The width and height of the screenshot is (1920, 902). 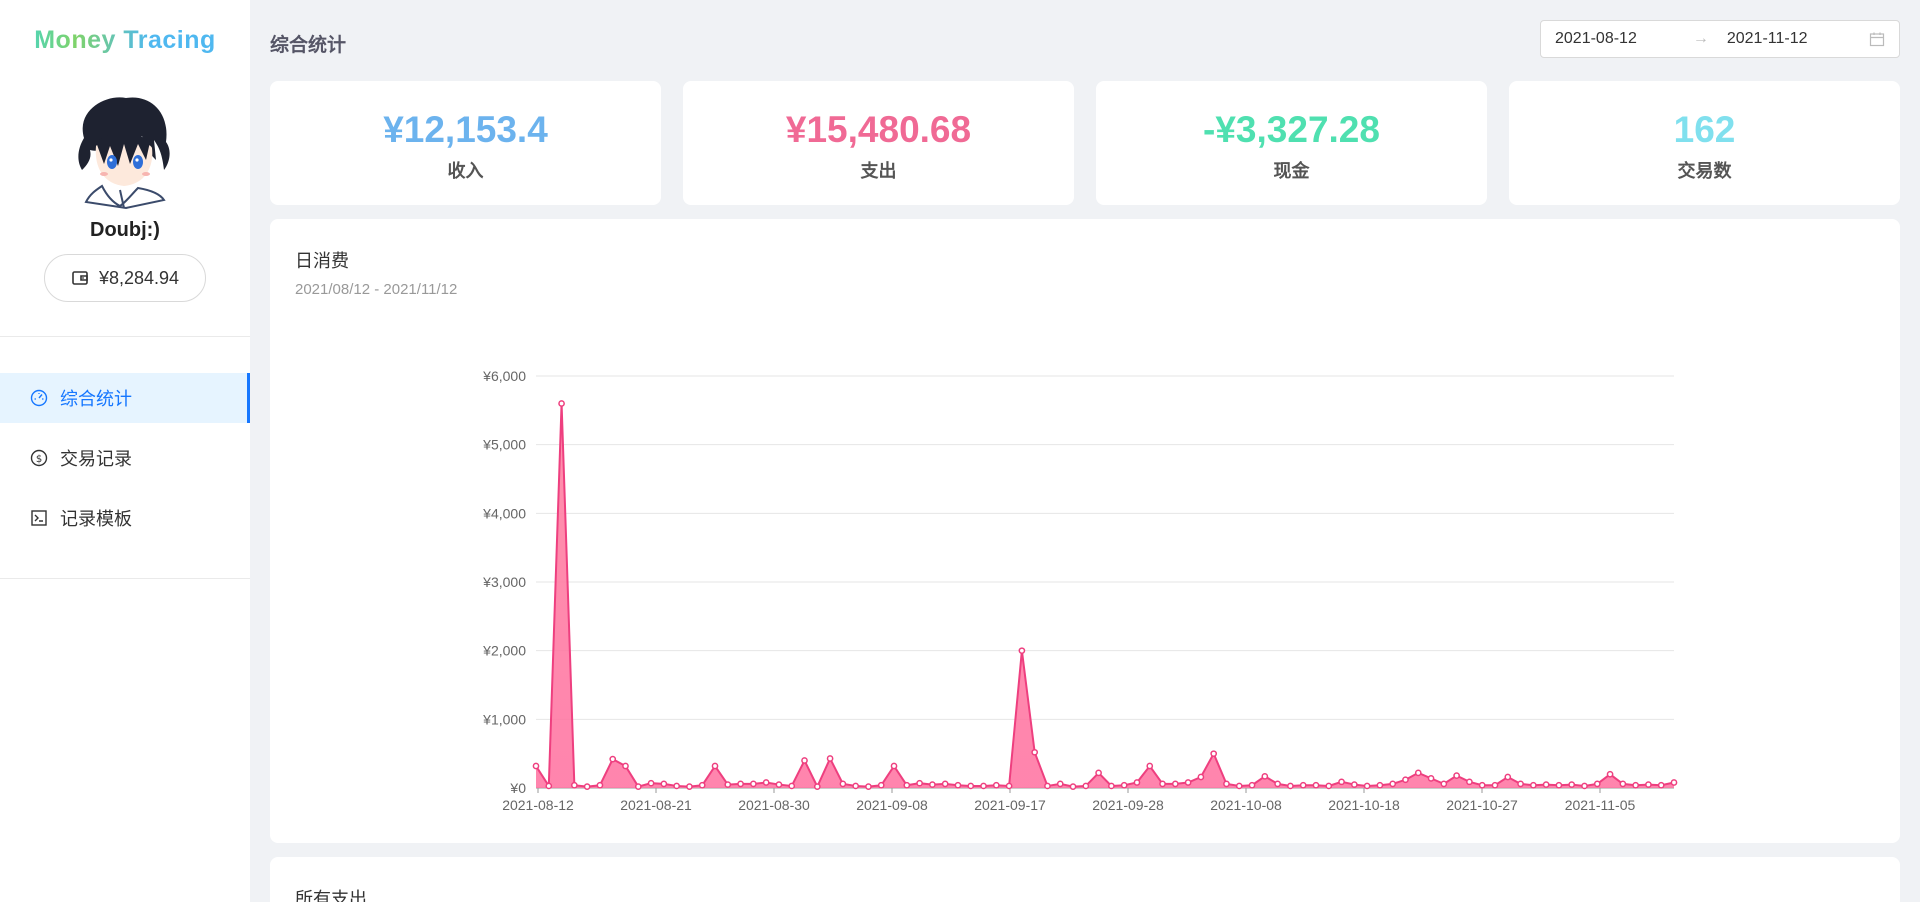 What do you see at coordinates (1704, 129) in the screenshot?
I see `stat-value: 162` at bounding box center [1704, 129].